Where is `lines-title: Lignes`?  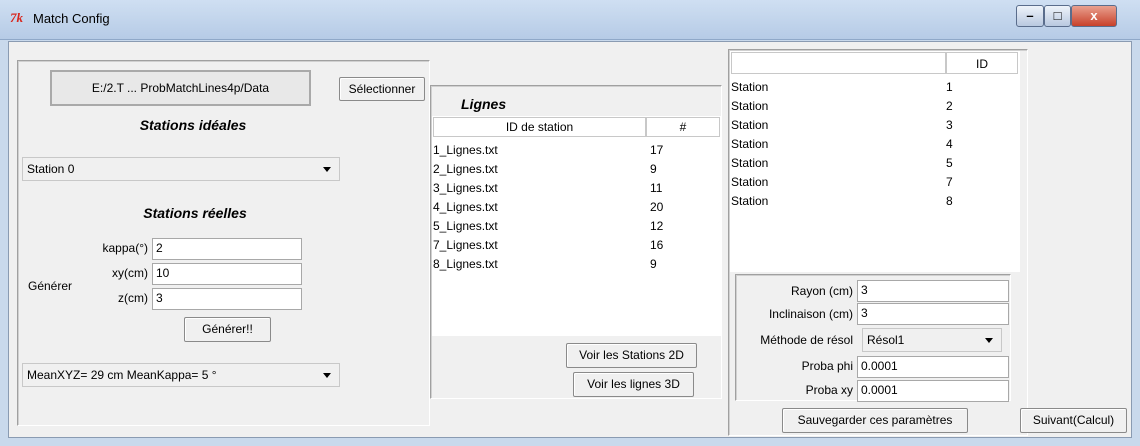 lines-title: Lignes is located at coordinates (484, 104).